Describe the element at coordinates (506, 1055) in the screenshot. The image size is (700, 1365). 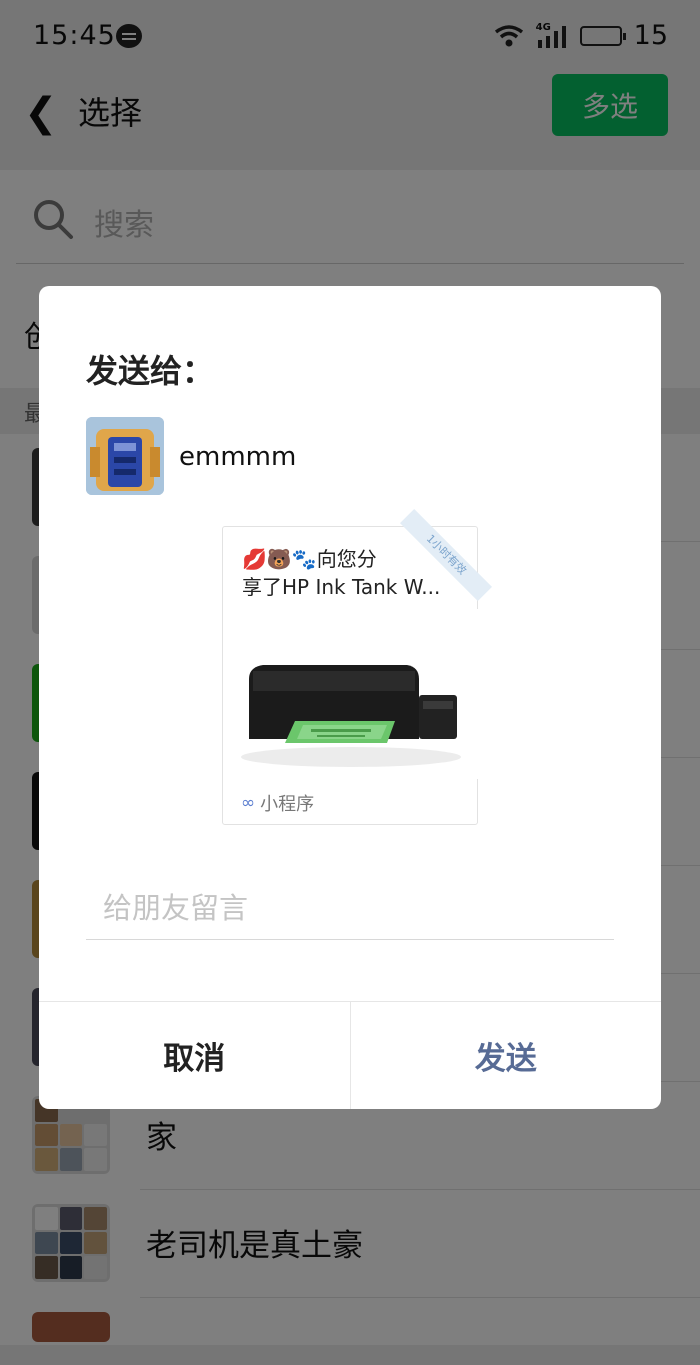
I see `send-button: 发送` at that location.